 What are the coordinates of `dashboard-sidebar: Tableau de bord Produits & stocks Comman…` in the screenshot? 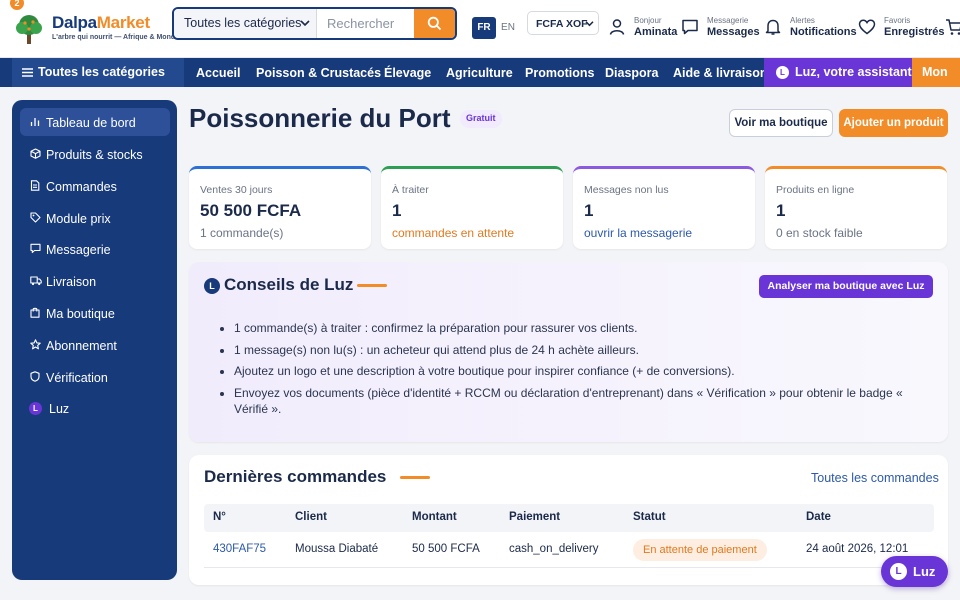 It's located at (94, 340).